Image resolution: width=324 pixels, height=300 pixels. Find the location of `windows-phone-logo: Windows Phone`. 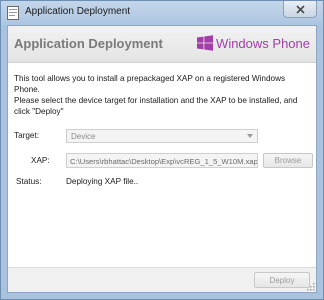

windows-phone-logo: Windows Phone is located at coordinates (253, 43).